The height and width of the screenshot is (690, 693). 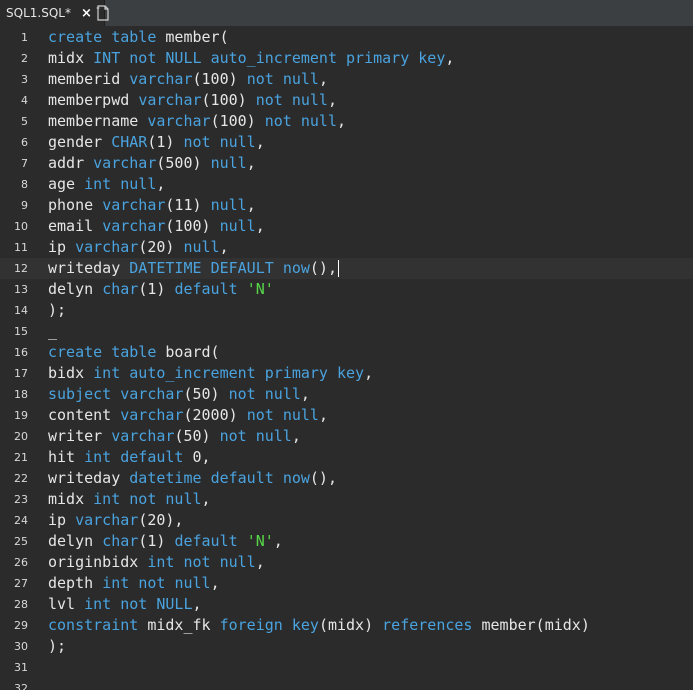 I want to click on line-number: 29, so click(x=21, y=625).